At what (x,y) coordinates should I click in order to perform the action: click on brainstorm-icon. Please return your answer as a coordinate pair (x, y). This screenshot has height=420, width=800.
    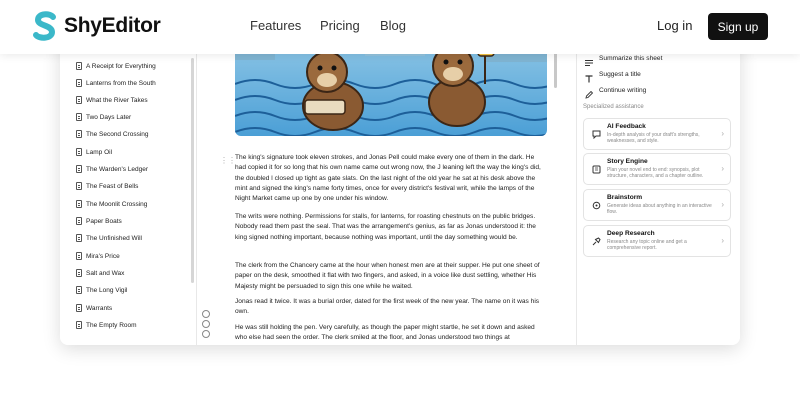
    Looking at the image, I should click on (596, 203).